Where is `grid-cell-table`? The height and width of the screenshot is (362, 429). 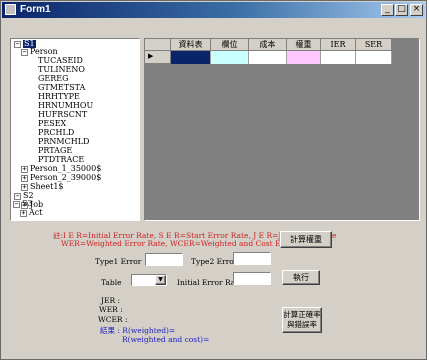
grid-cell-table is located at coordinates (191, 57).